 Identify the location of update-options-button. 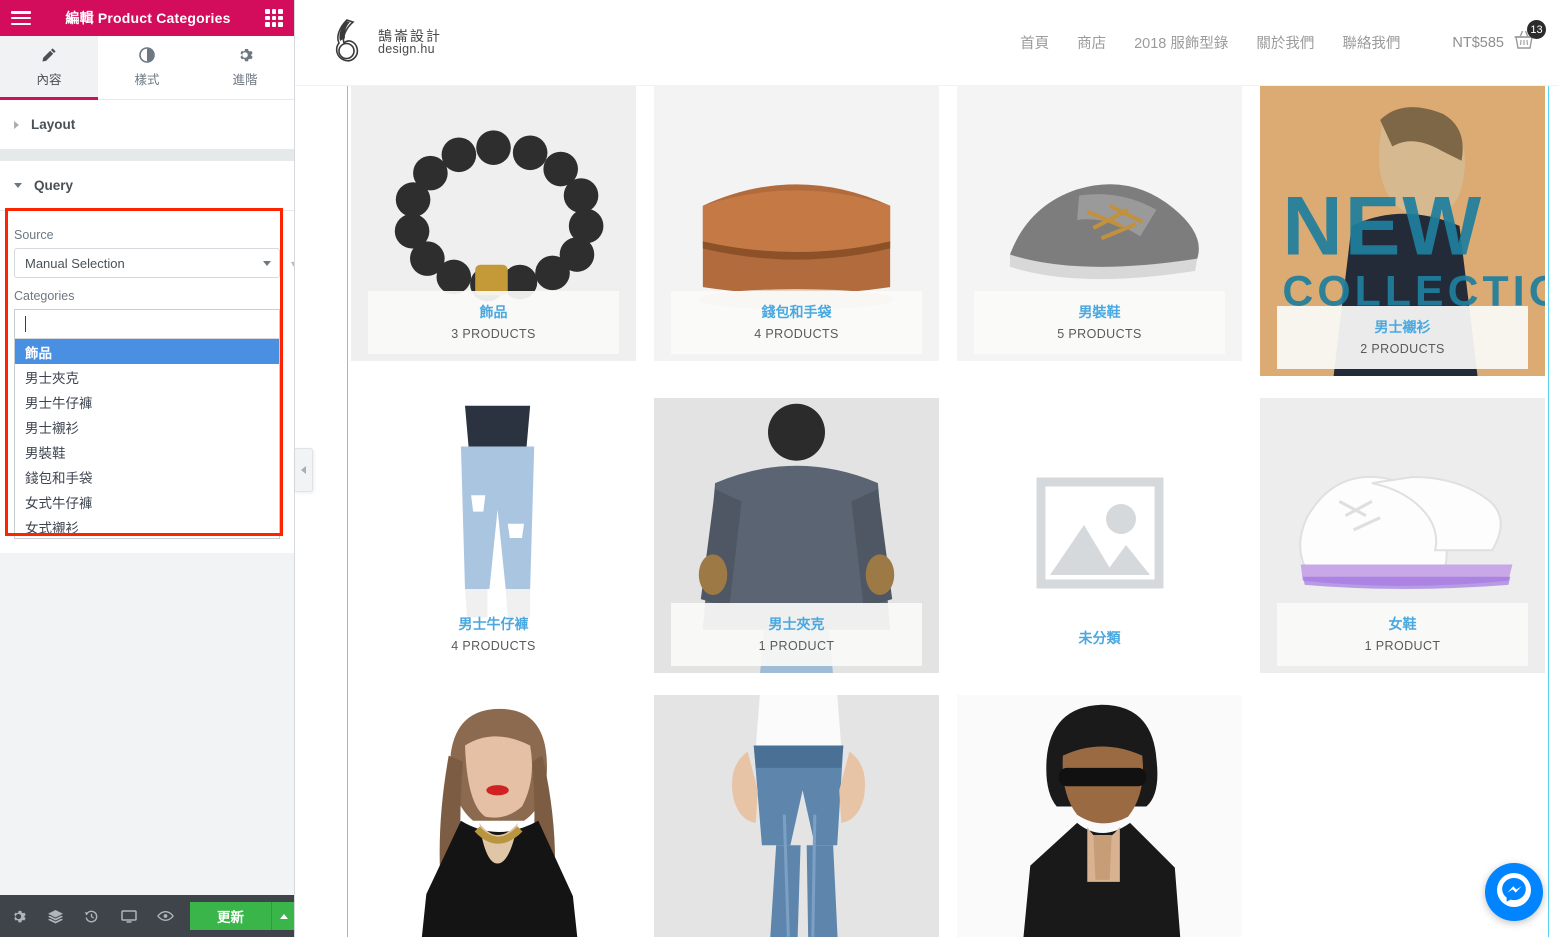
(282, 916).